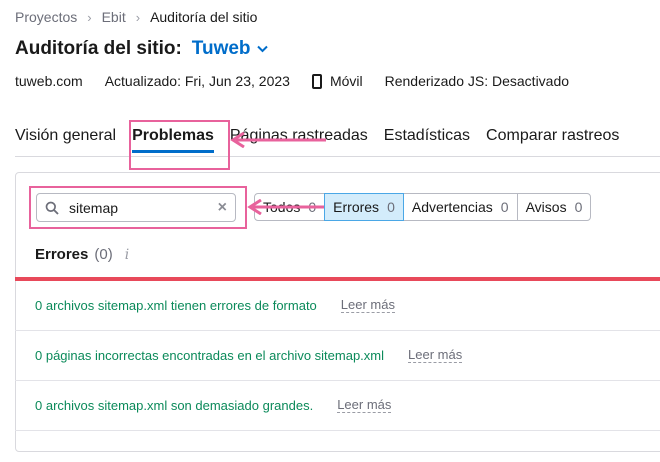 The image size is (660, 462). What do you see at coordinates (546, 207) in the screenshot?
I see `filter-label: Avisos` at bounding box center [546, 207].